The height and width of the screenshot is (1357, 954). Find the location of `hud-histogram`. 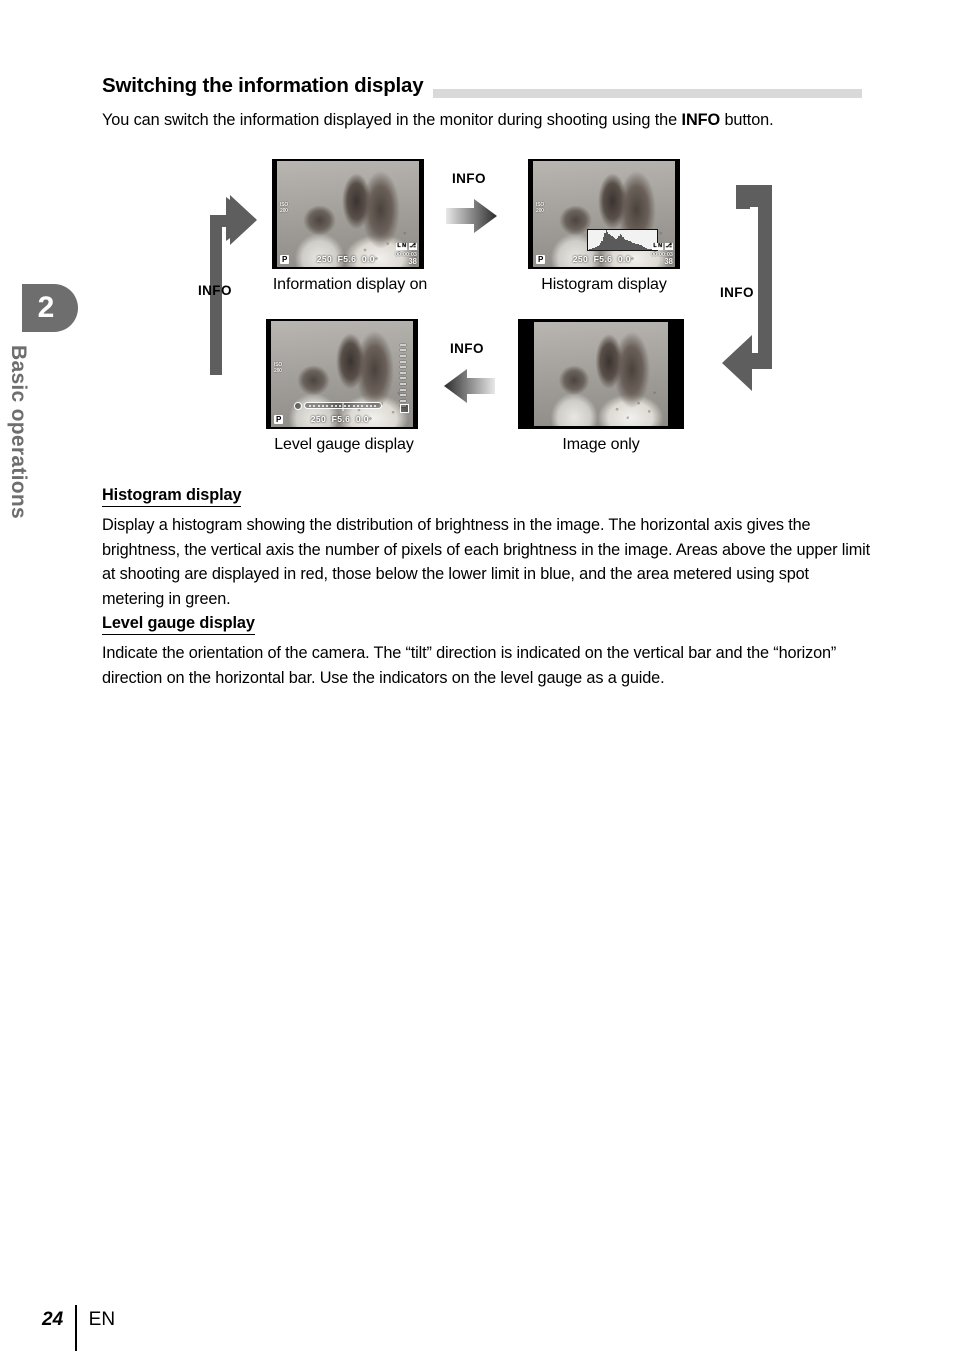

hud-histogram is located at coordinates (622, 240).